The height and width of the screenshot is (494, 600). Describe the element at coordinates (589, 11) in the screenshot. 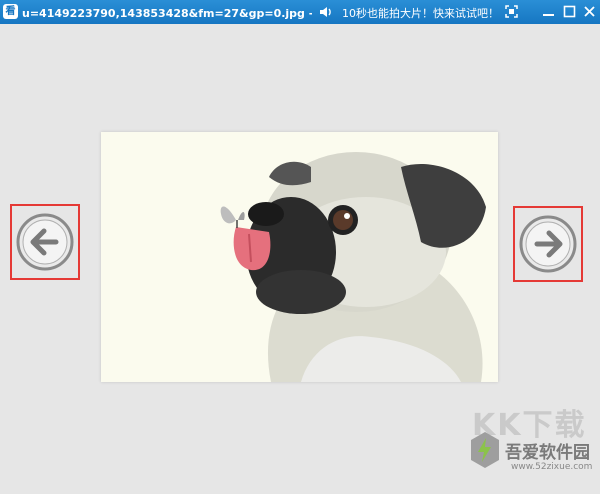

I see `close-icon` at that location.